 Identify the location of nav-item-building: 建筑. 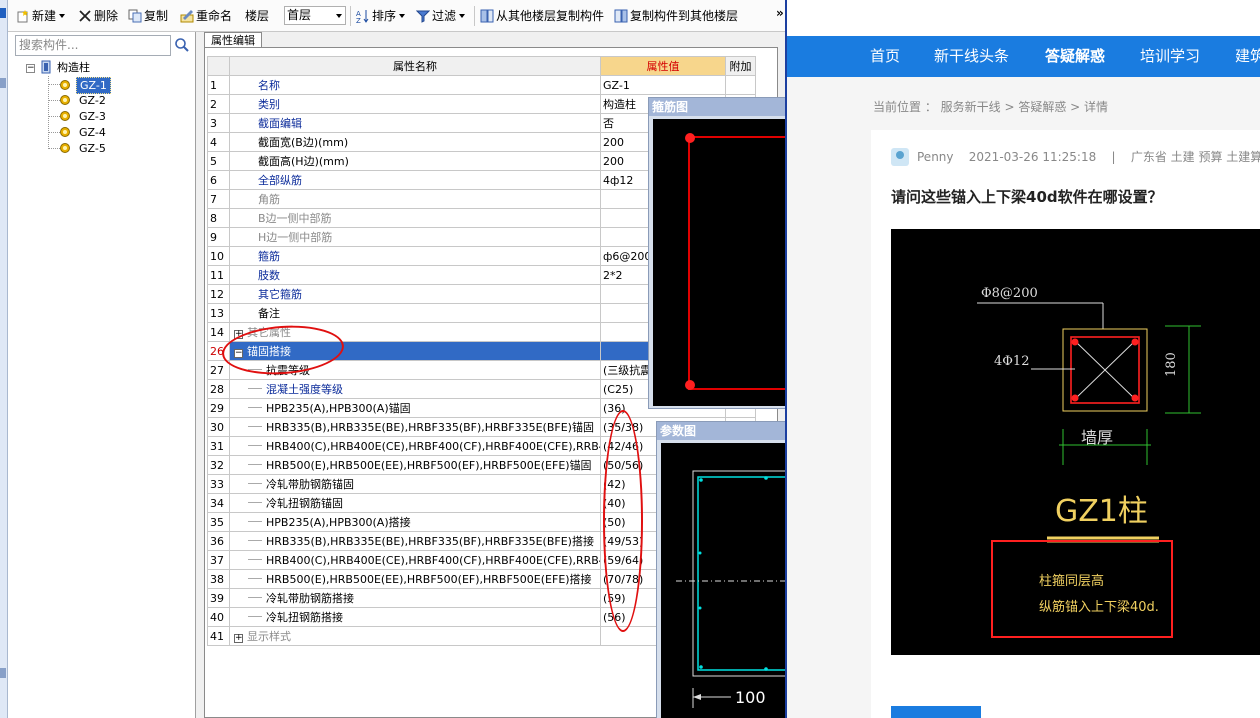
(1247, 56).